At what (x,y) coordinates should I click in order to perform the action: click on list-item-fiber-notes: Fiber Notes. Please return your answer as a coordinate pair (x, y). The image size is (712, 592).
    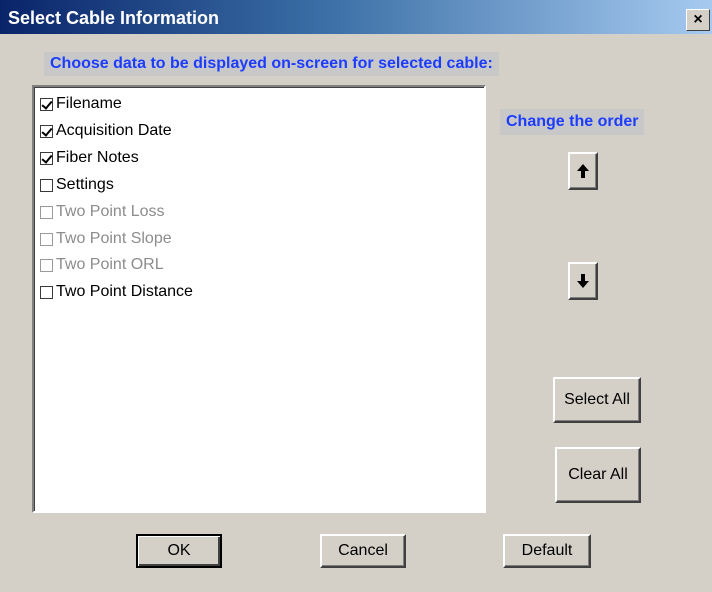
    Looking at the image, I should click on (89, 158).